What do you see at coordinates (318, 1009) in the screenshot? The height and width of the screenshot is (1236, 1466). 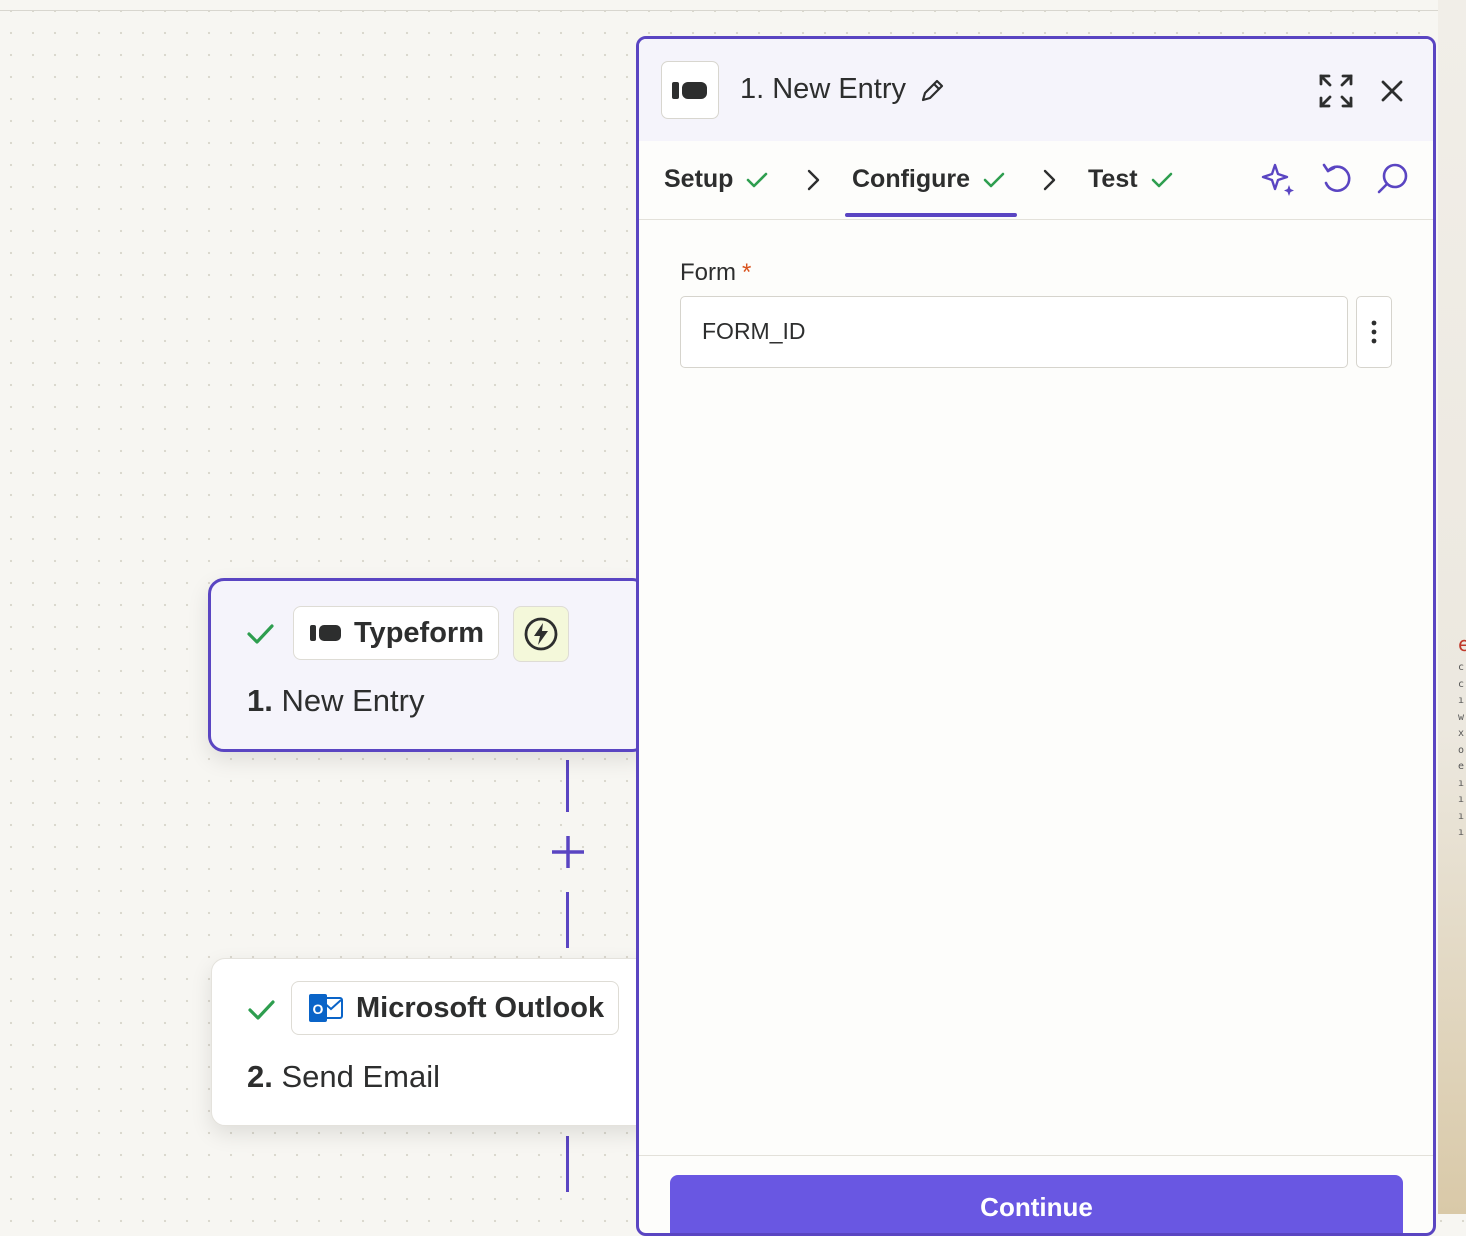 I see `svg-text: O` at bounding box center [318, 1009].